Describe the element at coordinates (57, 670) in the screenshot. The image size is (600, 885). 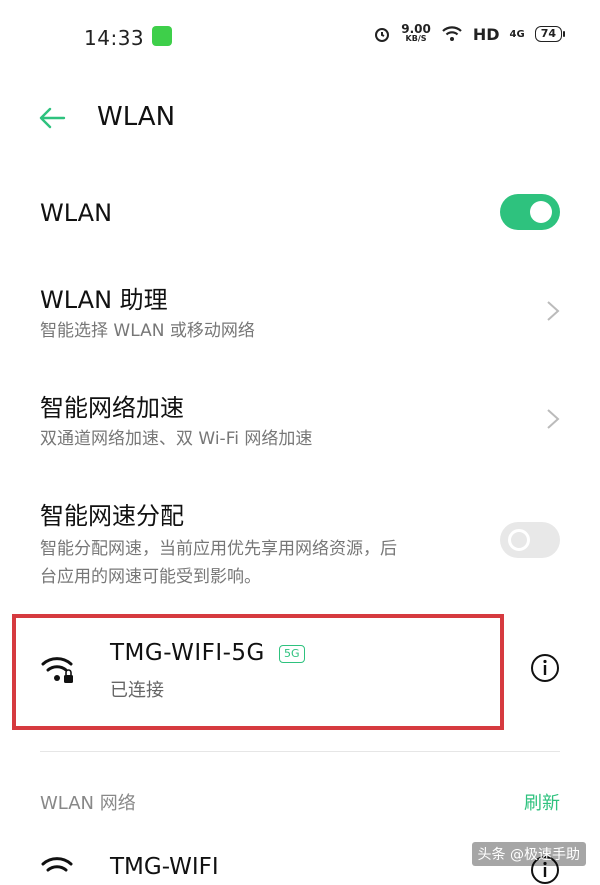
I see `wifi-locked-icon` at that location.